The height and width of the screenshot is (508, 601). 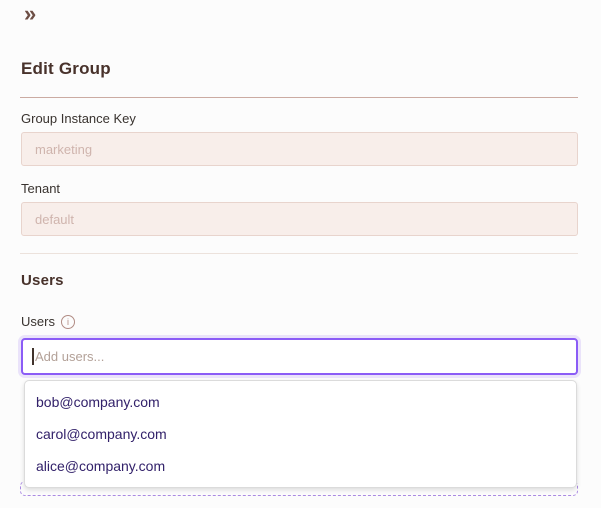 What do you see at coordinates (42, 280) in the screenshot?
I see `users-section-heading: Users` at bounding box center [42, 280].